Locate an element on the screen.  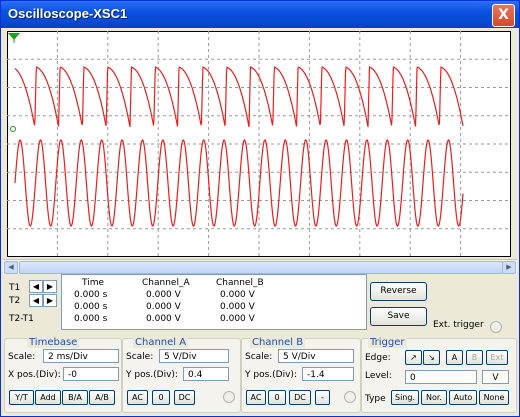
channel-b-ac-button: AC is located at coordinates (256, 397).